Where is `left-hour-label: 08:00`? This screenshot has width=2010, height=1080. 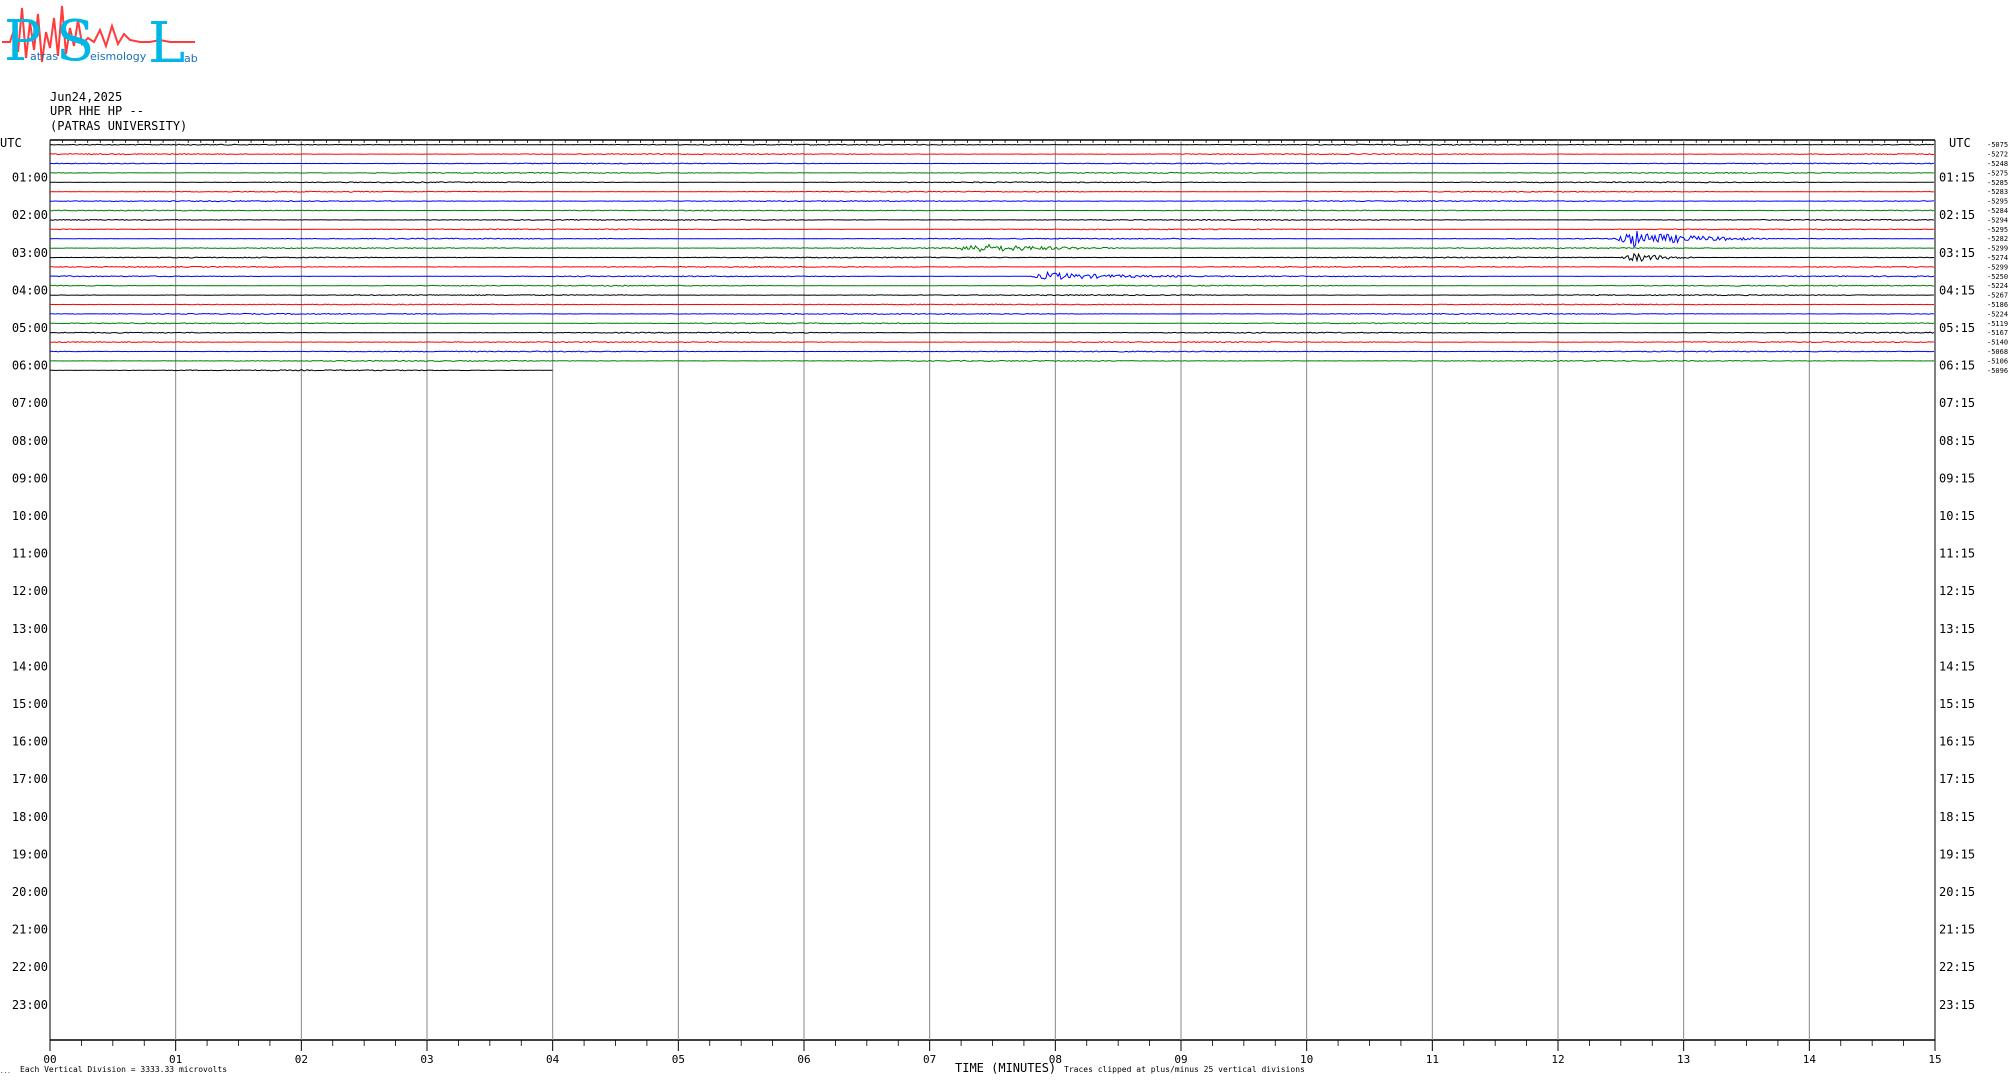 left-hour-label: 08:00 is located at coordinates (30, 441).